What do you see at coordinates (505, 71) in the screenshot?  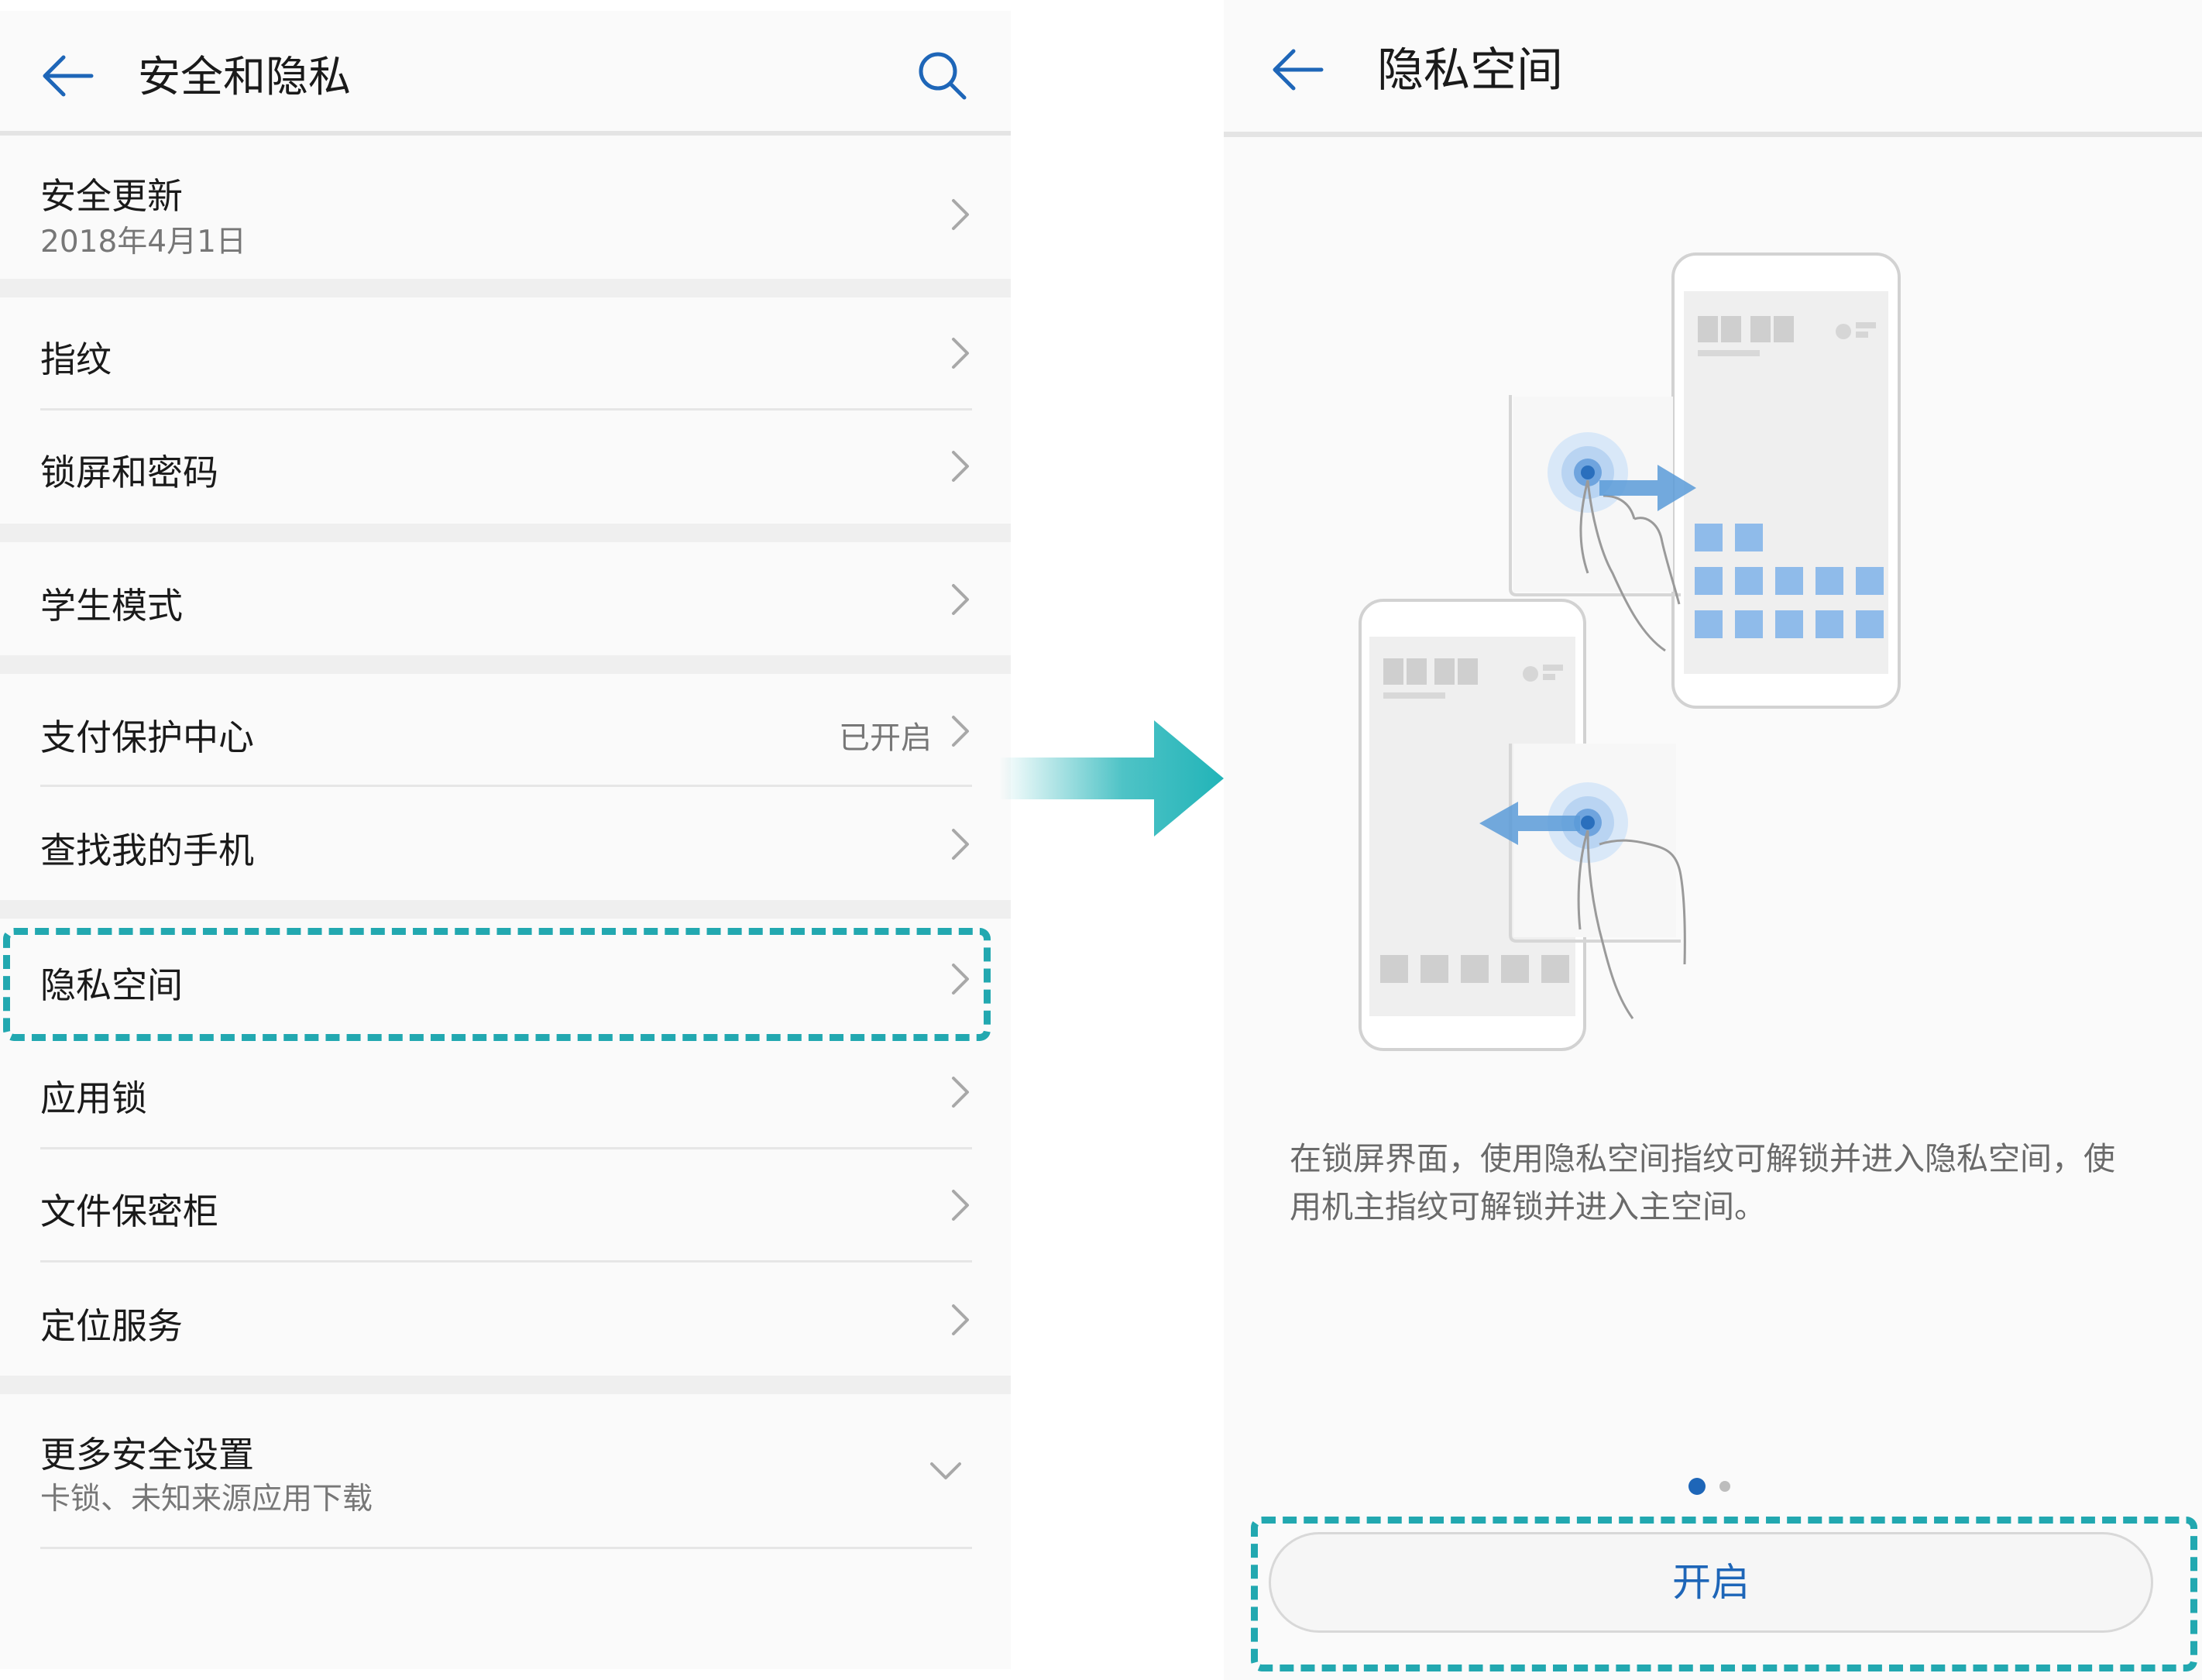 I see `title-bar: 安全和隐私` at bounding box center [505, 71].